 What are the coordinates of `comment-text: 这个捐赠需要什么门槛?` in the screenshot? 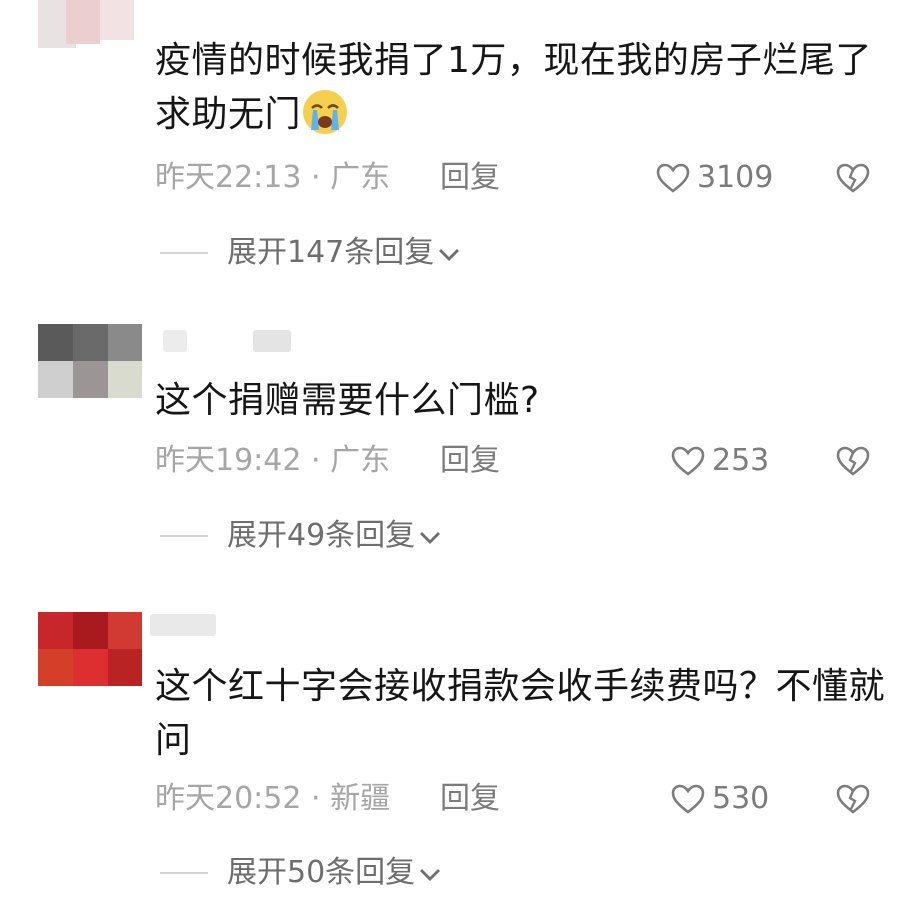 It's located at (347, 400).